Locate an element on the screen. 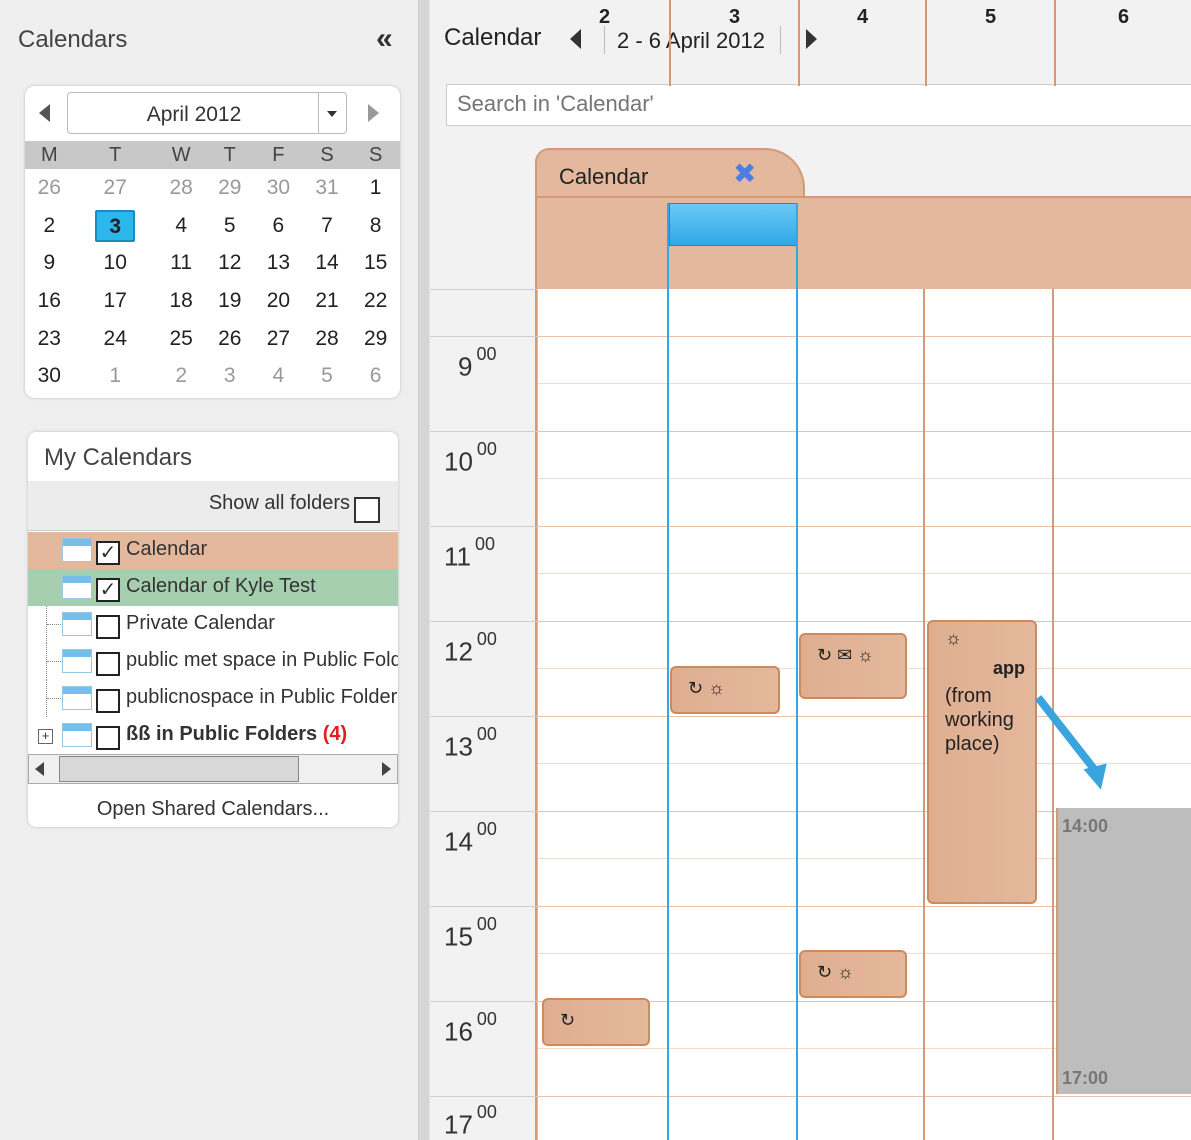 The height and width of the screenshot is (1140, 1191). appointment: ↻ ✉ ☼ is located at coordinates (853, 666).